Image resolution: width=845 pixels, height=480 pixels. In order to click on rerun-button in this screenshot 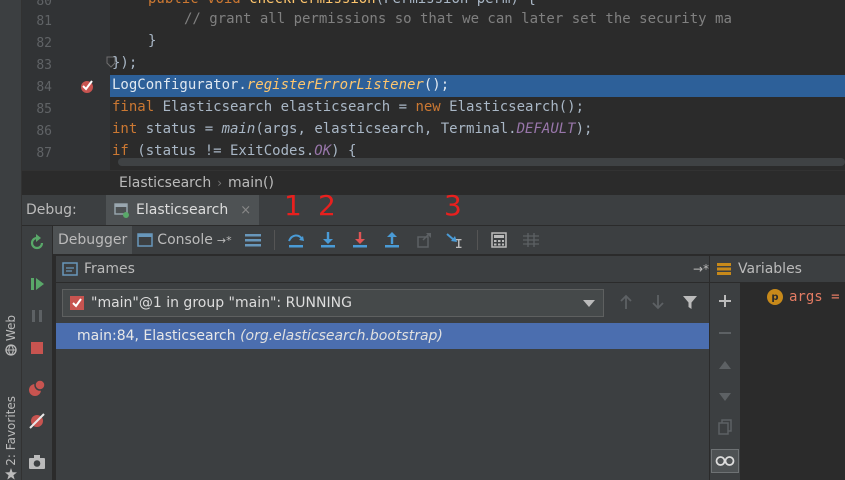, I will do `click(37, 243)`.